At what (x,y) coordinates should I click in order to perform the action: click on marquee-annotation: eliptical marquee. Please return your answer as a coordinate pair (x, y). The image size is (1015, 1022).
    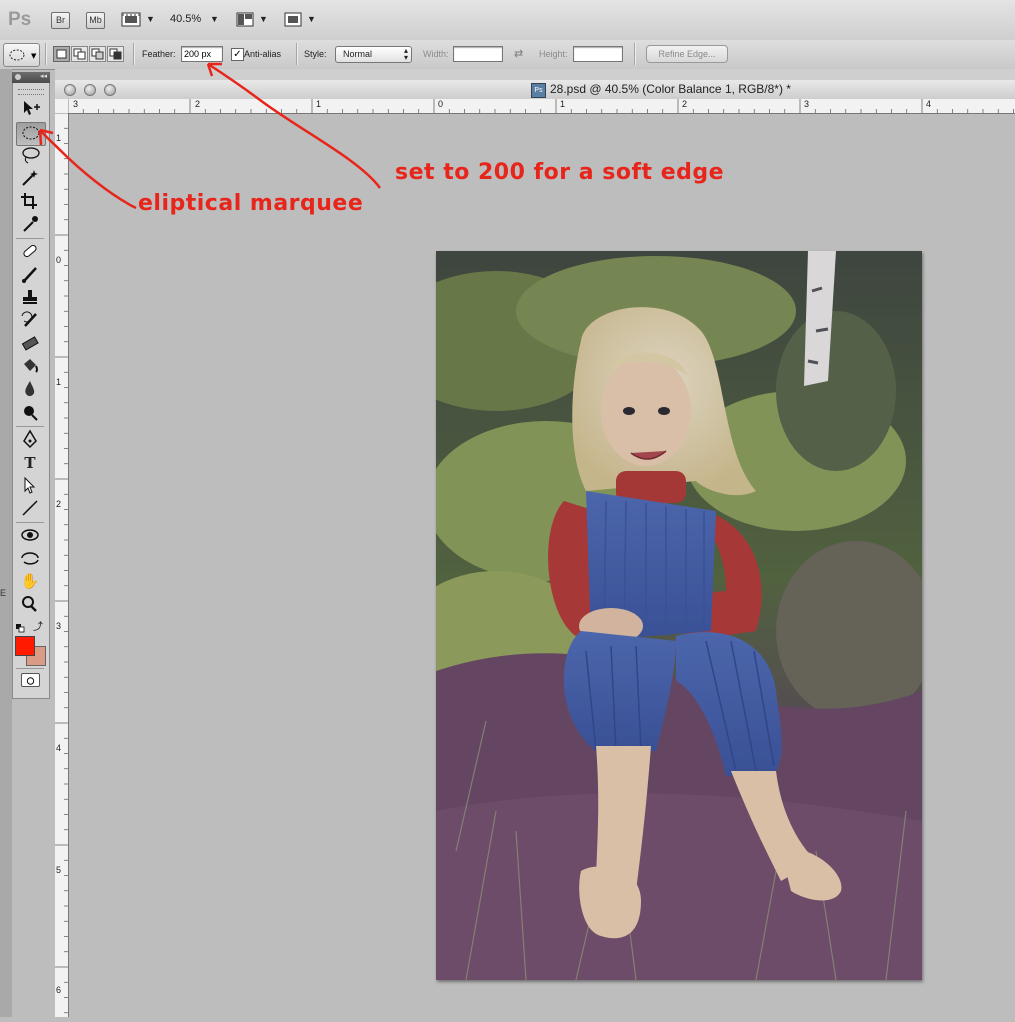
    Looking at the image, I should click on (251, 203).